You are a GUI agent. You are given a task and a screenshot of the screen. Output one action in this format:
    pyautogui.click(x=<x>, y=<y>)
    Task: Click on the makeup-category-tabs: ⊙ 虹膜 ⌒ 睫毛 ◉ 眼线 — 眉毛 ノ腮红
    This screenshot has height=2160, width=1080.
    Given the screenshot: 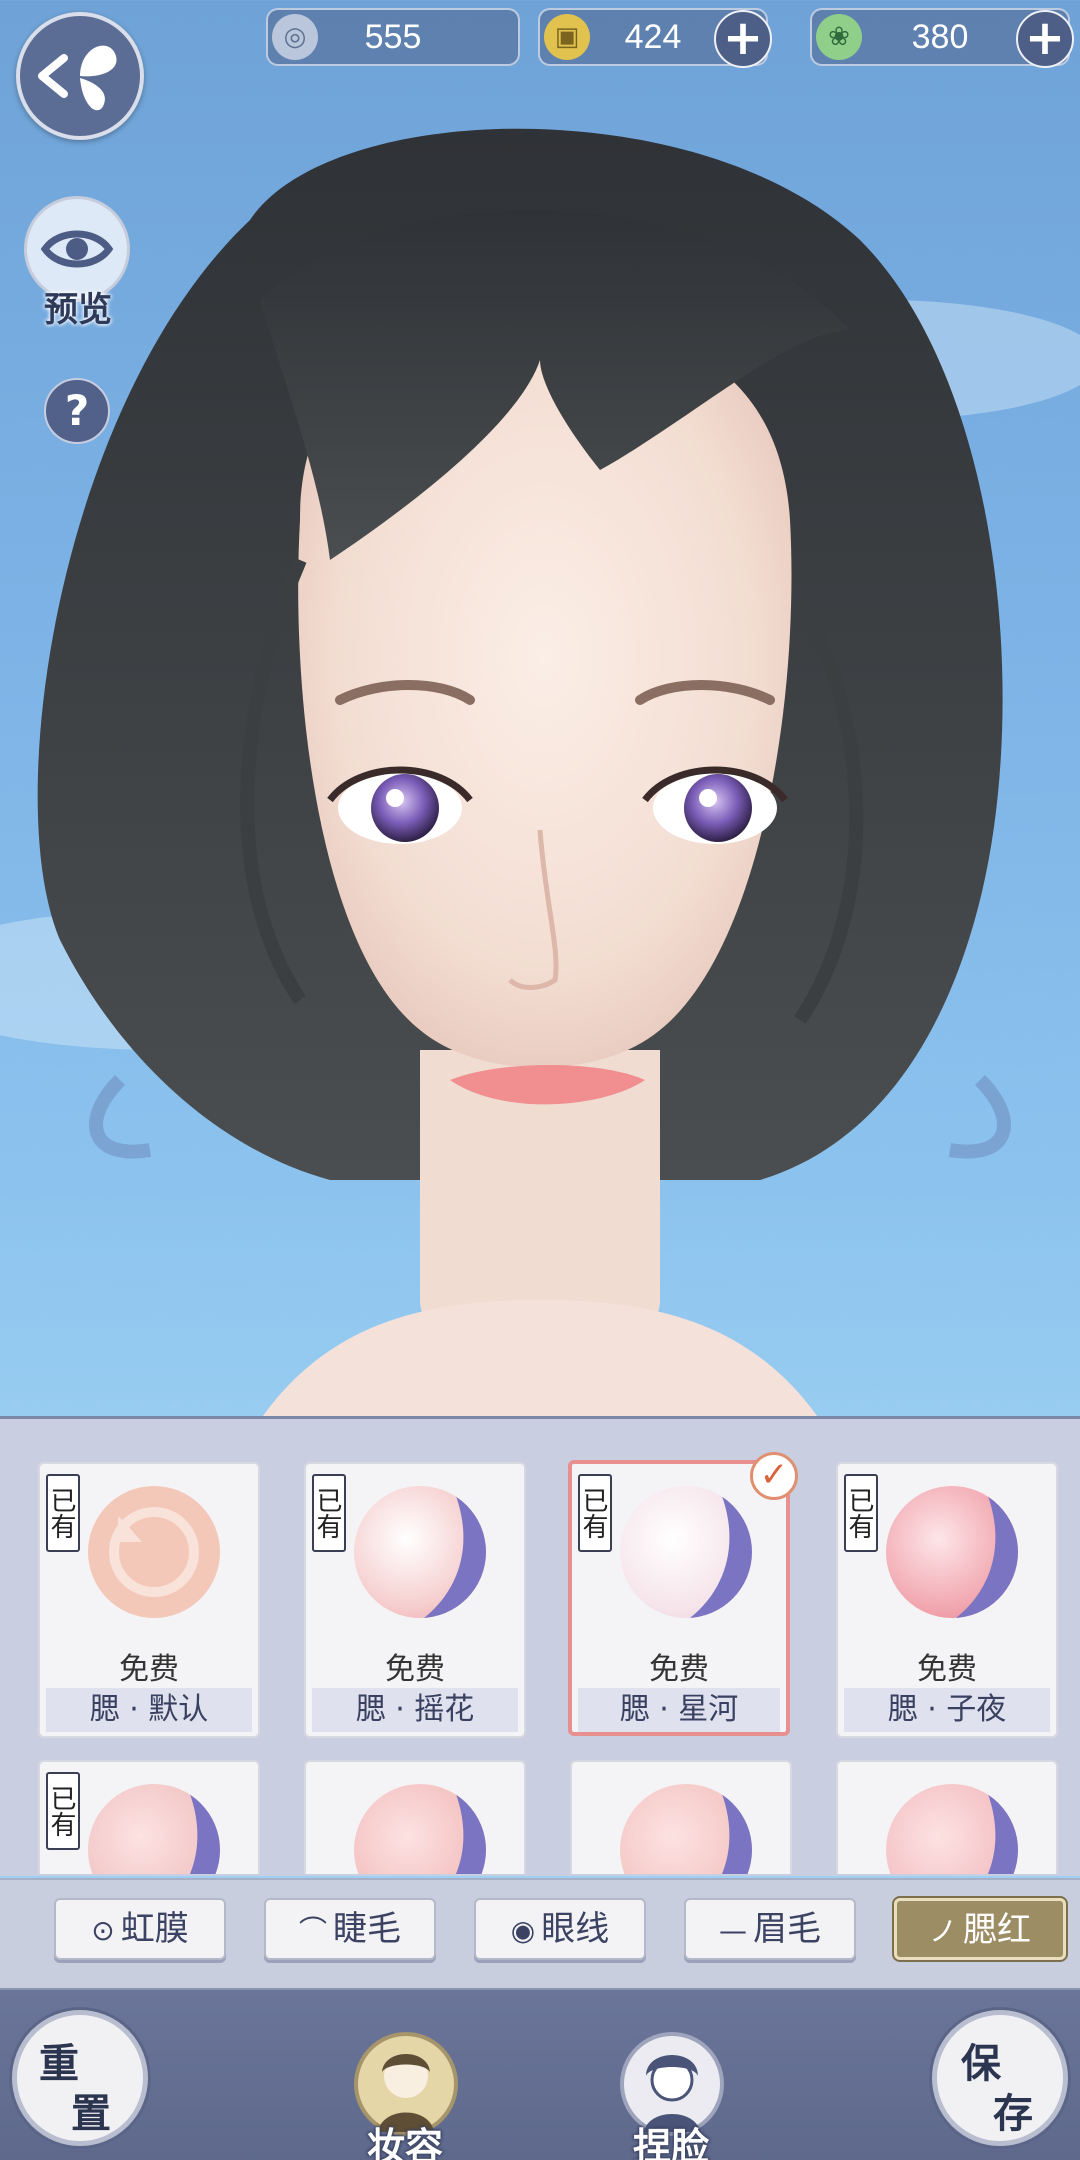 What is the action you would take?
    pyautogui.click(x=540, y=1934)
    